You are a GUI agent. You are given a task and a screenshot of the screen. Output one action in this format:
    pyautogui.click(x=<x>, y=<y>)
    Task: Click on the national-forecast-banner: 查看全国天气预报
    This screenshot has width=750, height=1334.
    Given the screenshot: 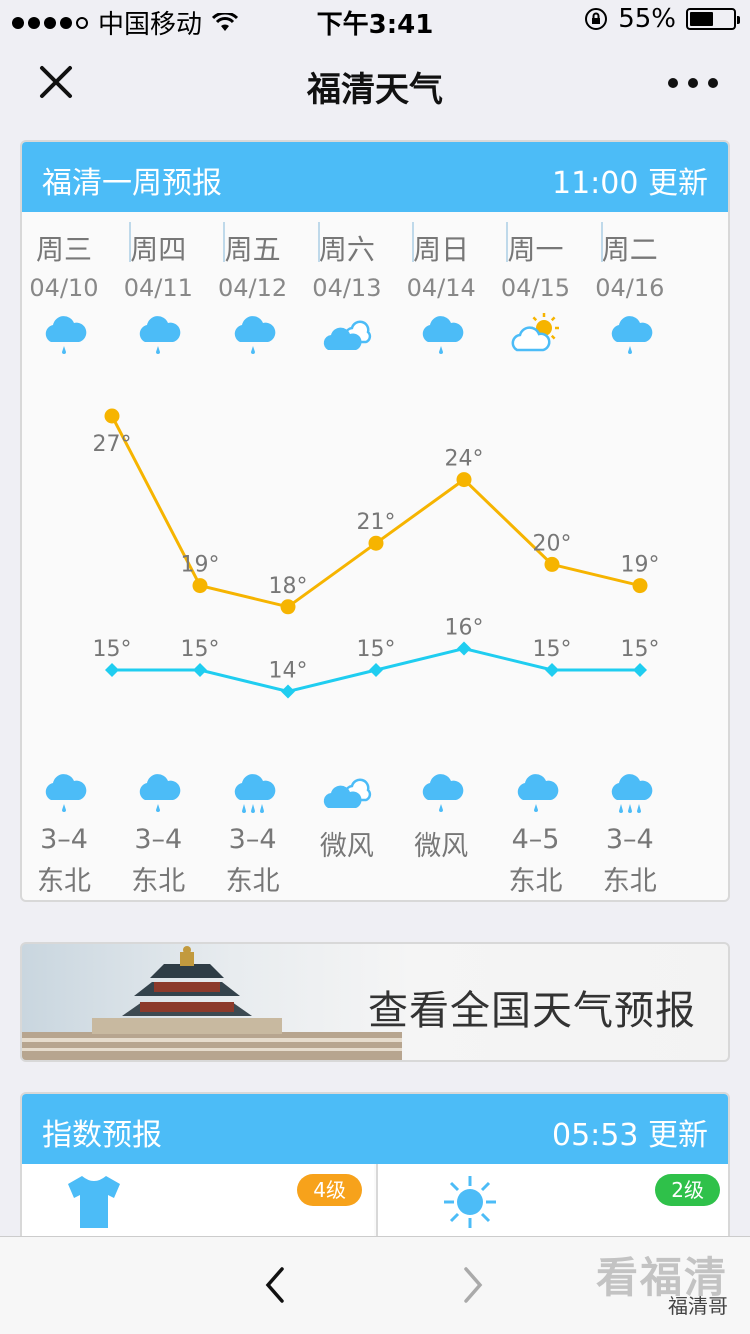 What is the action you would take?
    pyautogui.click(x=375, y=1002)
    